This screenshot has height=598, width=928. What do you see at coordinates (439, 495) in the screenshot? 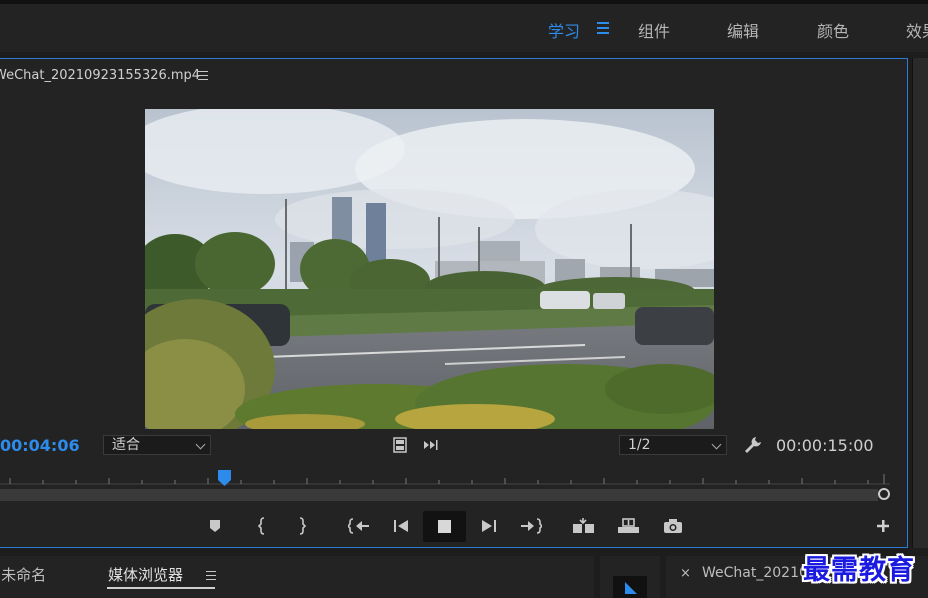
I see `zoom-scrollbar` at bounding box center [439, 495].